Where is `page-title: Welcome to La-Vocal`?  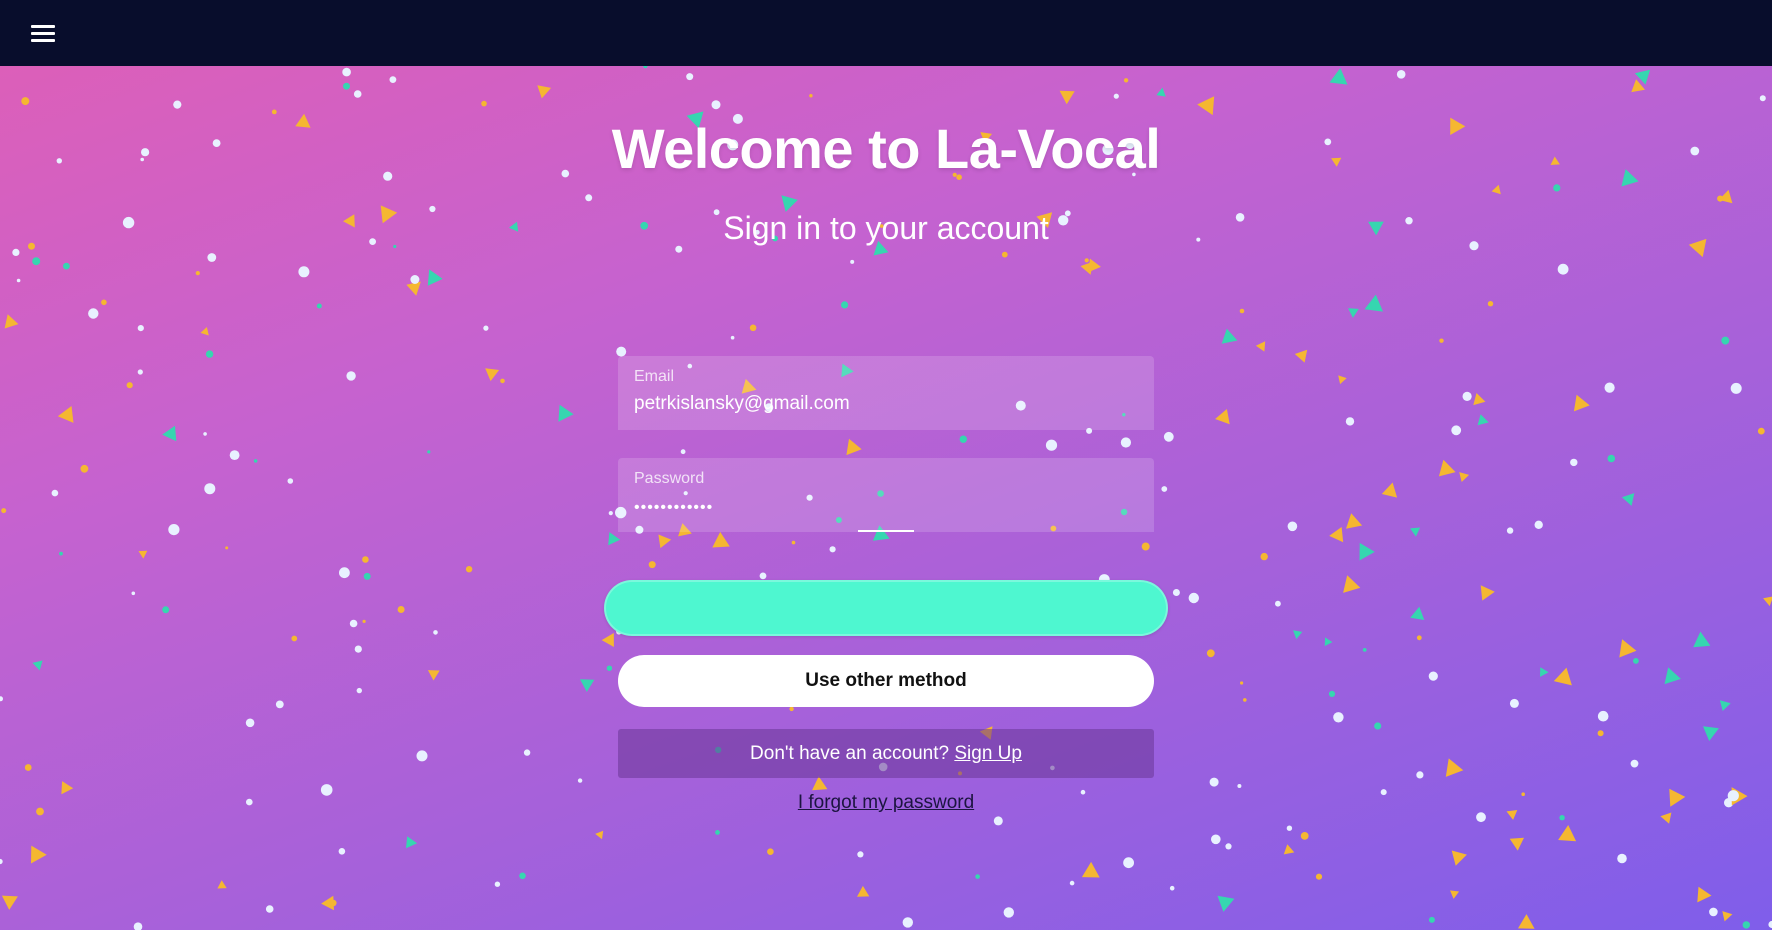
page-title: Welcome to La-Vocal is located at coordinates (886, 148).